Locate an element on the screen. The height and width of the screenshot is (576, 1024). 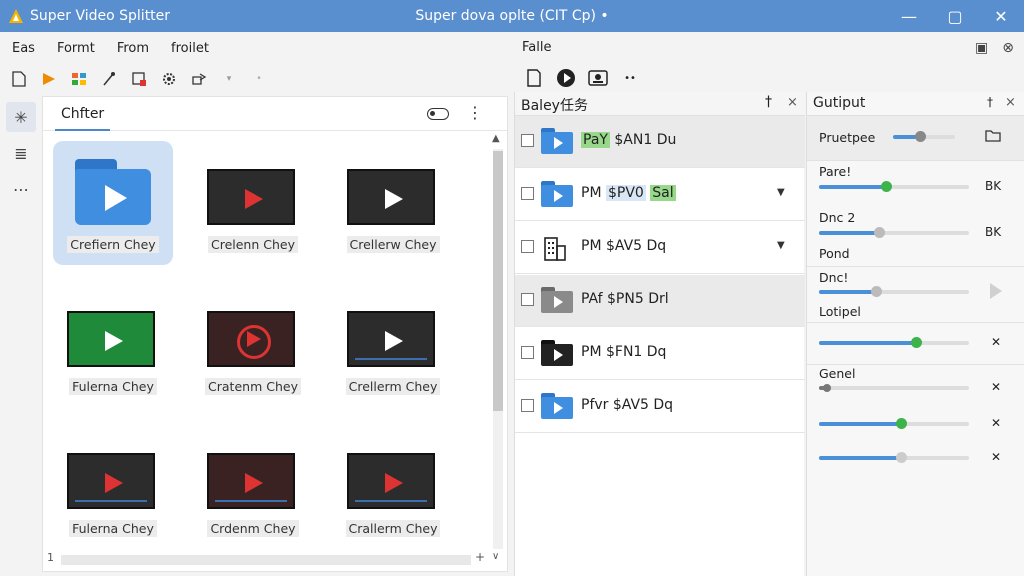
asterisk-icon: ✳ is located at coordinates (21, 117).